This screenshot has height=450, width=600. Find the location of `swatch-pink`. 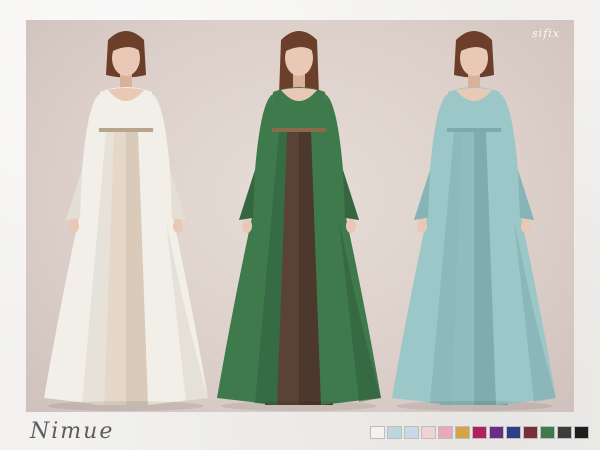

swatch-pink is located at coordinates (445, 432).